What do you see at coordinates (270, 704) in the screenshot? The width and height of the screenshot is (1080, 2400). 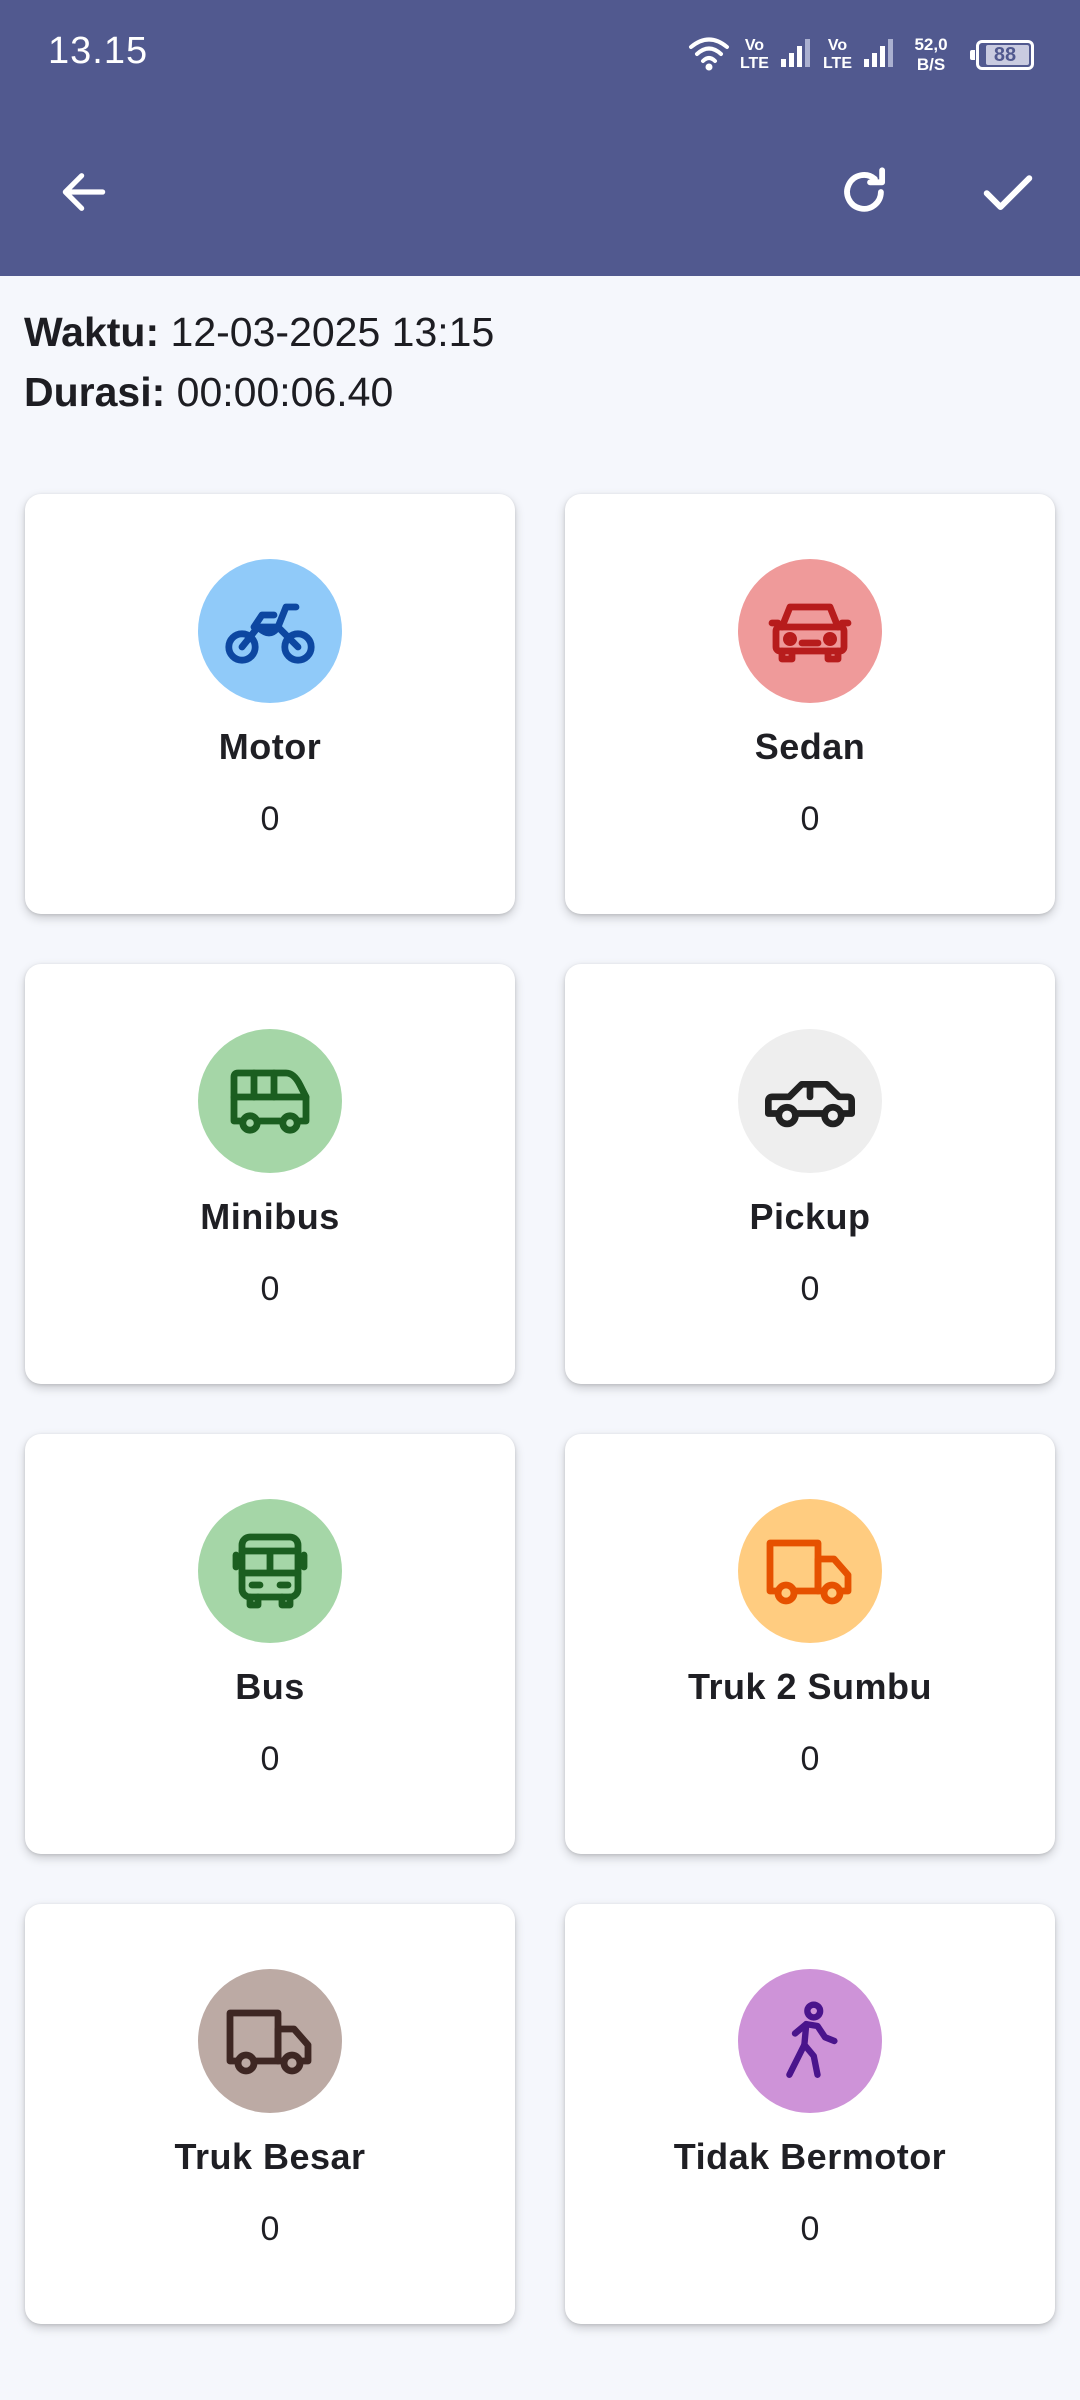 I see `vehicle-card-motor: Motor 0` at bounding box center [270, 704].